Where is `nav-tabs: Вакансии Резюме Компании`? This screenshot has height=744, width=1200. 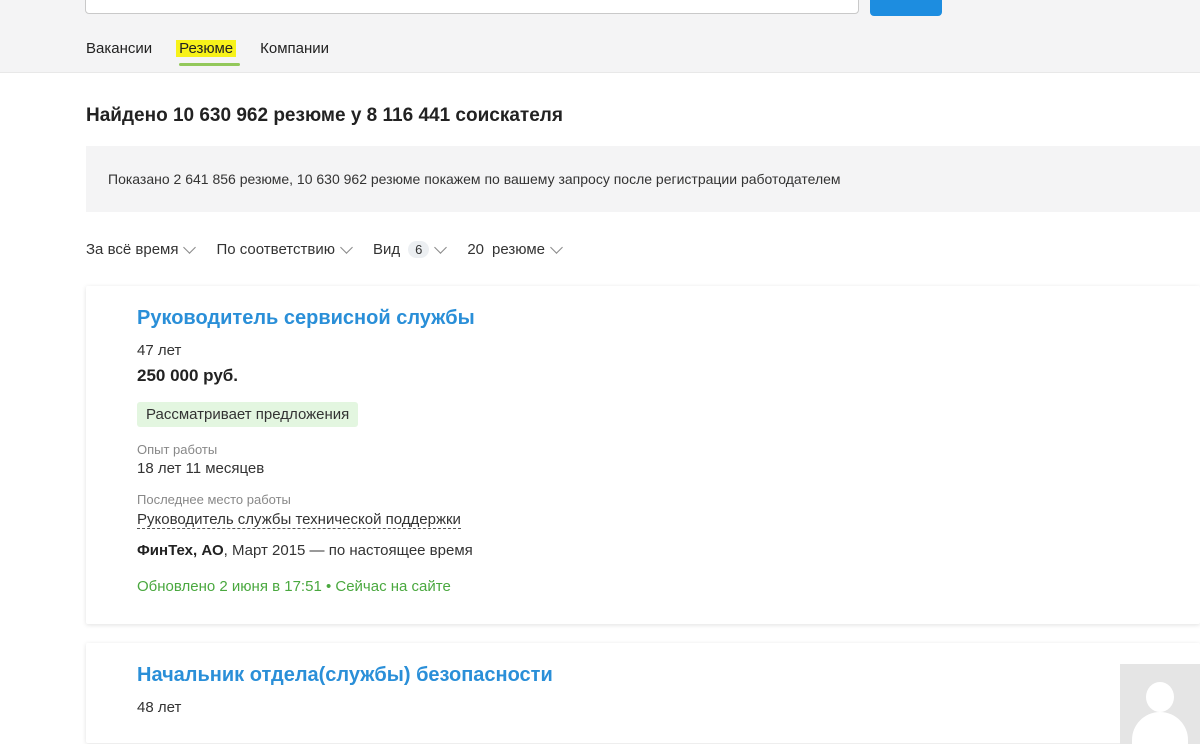 nav-tabs: Вакансии Резюме Компании is located at coordinates (221, 53).